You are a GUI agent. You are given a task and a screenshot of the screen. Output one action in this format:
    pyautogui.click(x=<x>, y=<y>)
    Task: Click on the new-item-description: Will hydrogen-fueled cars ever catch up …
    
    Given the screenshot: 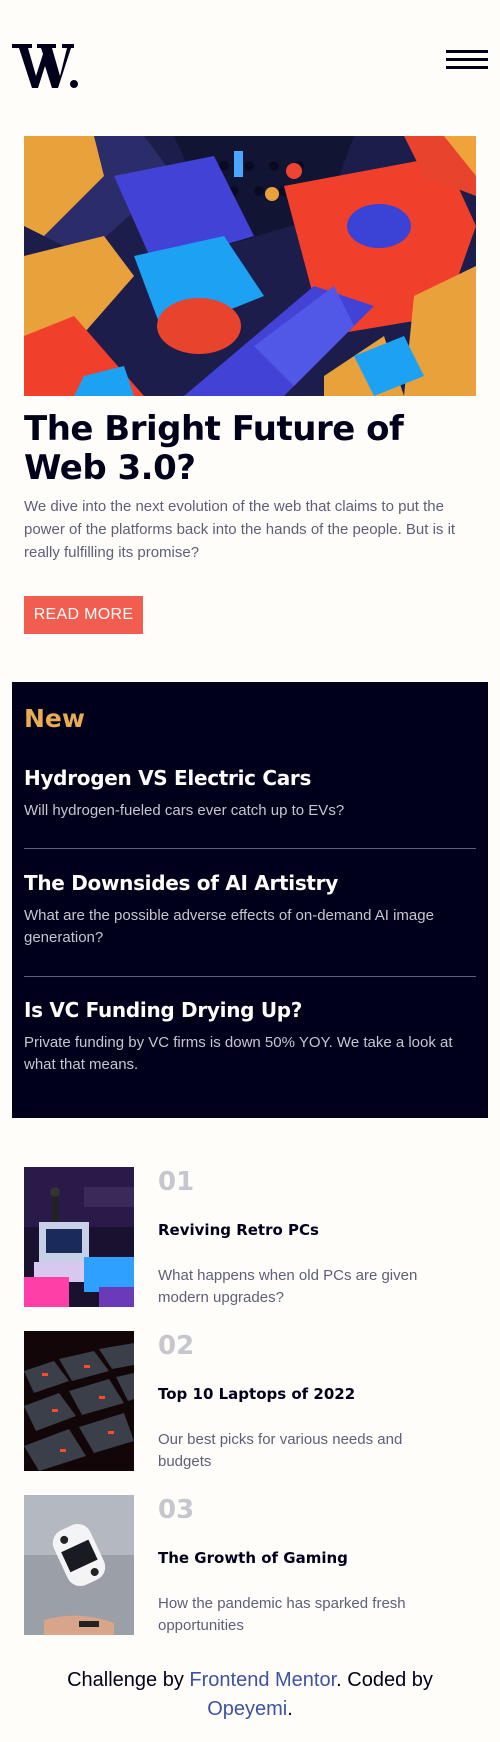 What is the action you would take?
    pyautogui.click(x=184, y=810)
    